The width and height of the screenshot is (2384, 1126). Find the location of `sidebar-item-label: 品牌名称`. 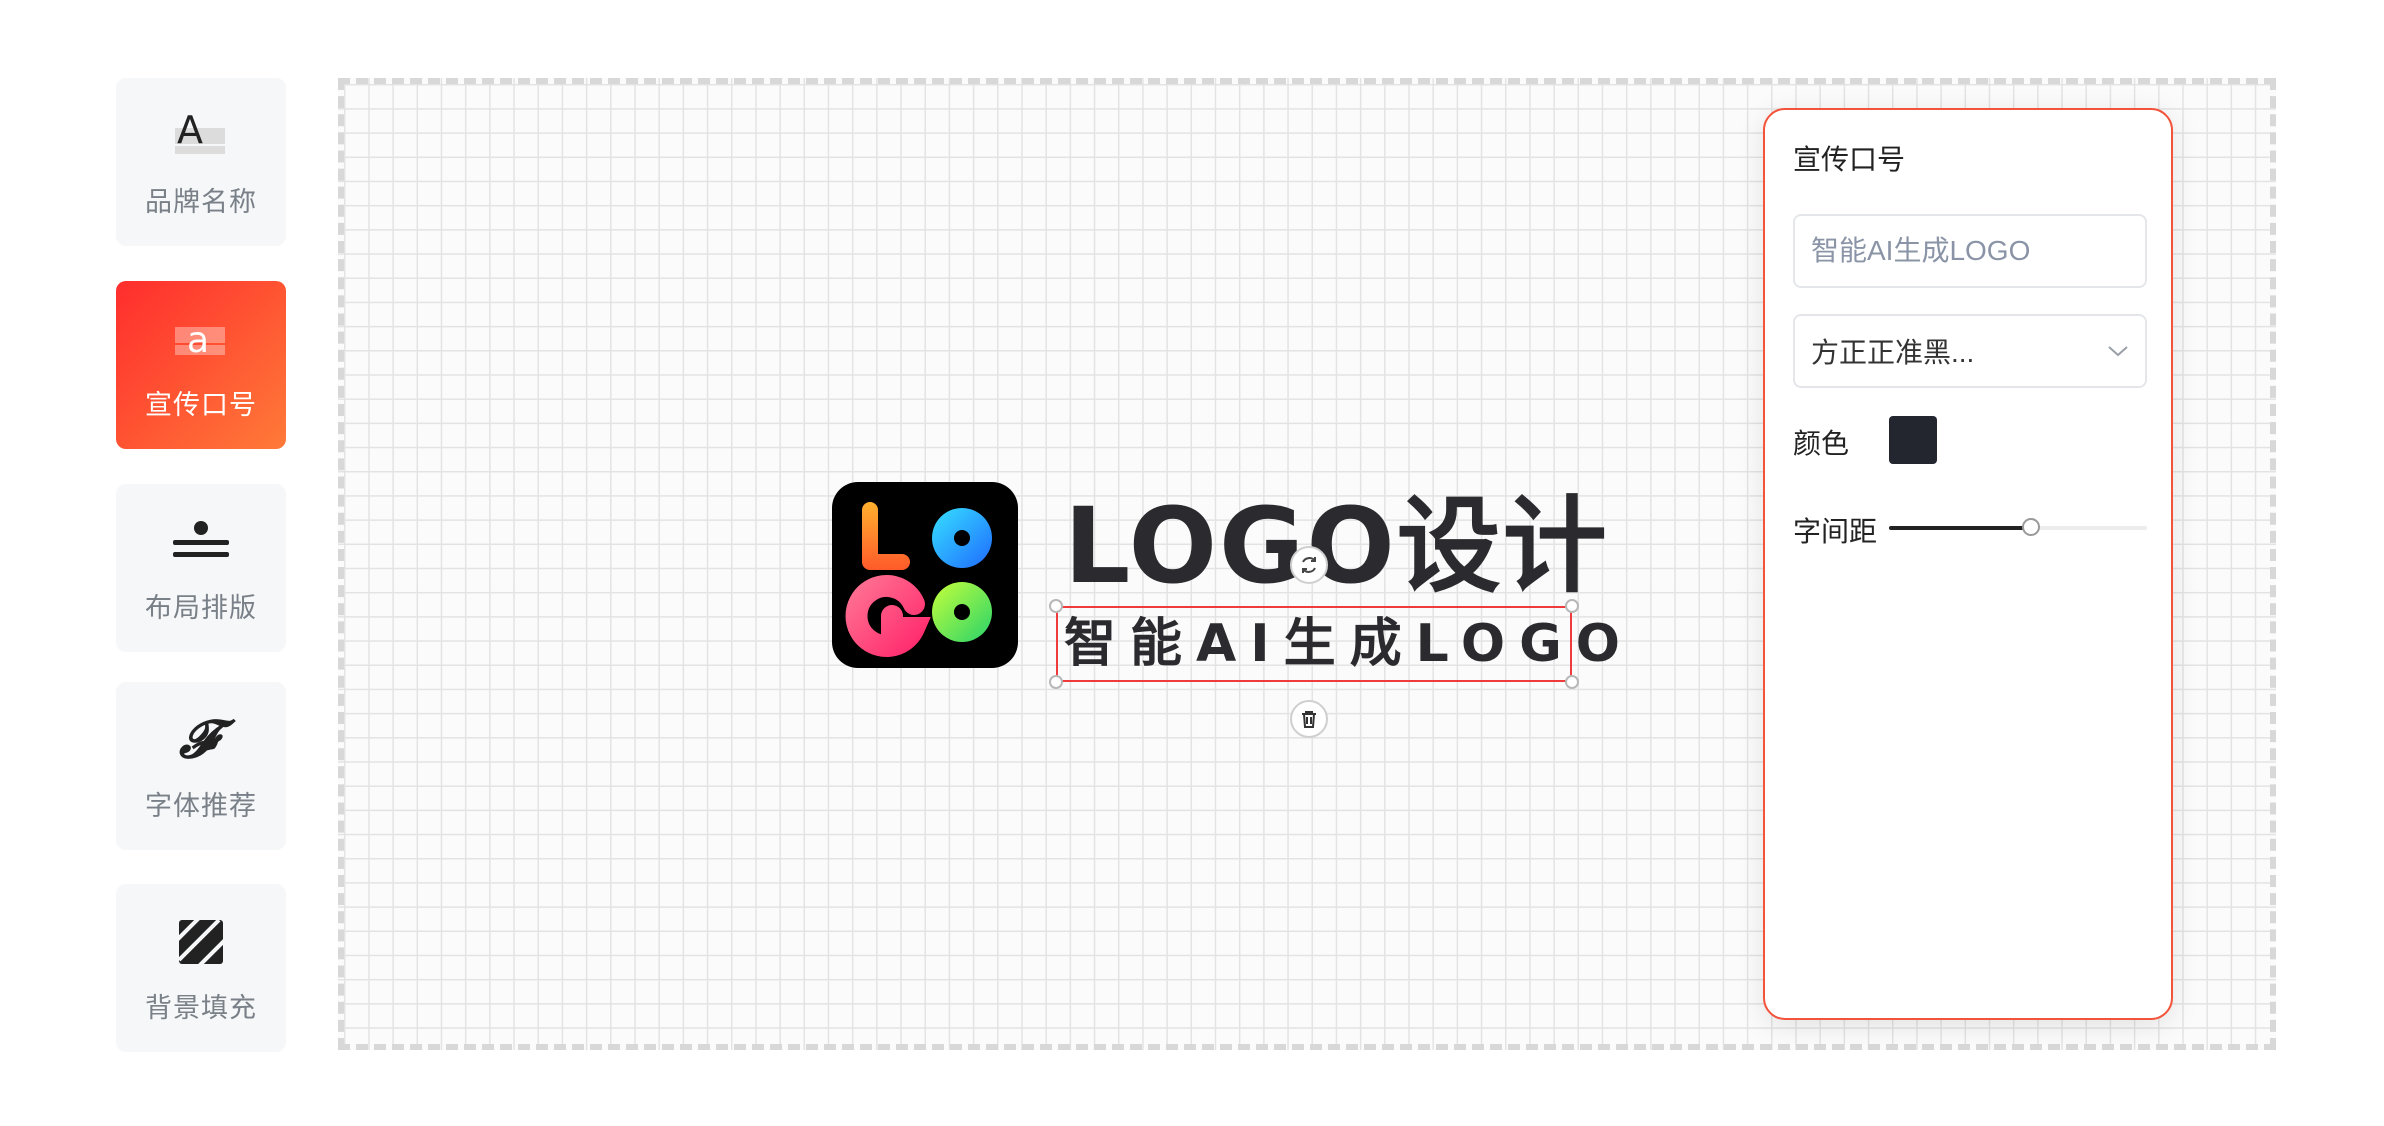

sidebar-item-label: 品牌名称 is located at coordinates (201, 201).